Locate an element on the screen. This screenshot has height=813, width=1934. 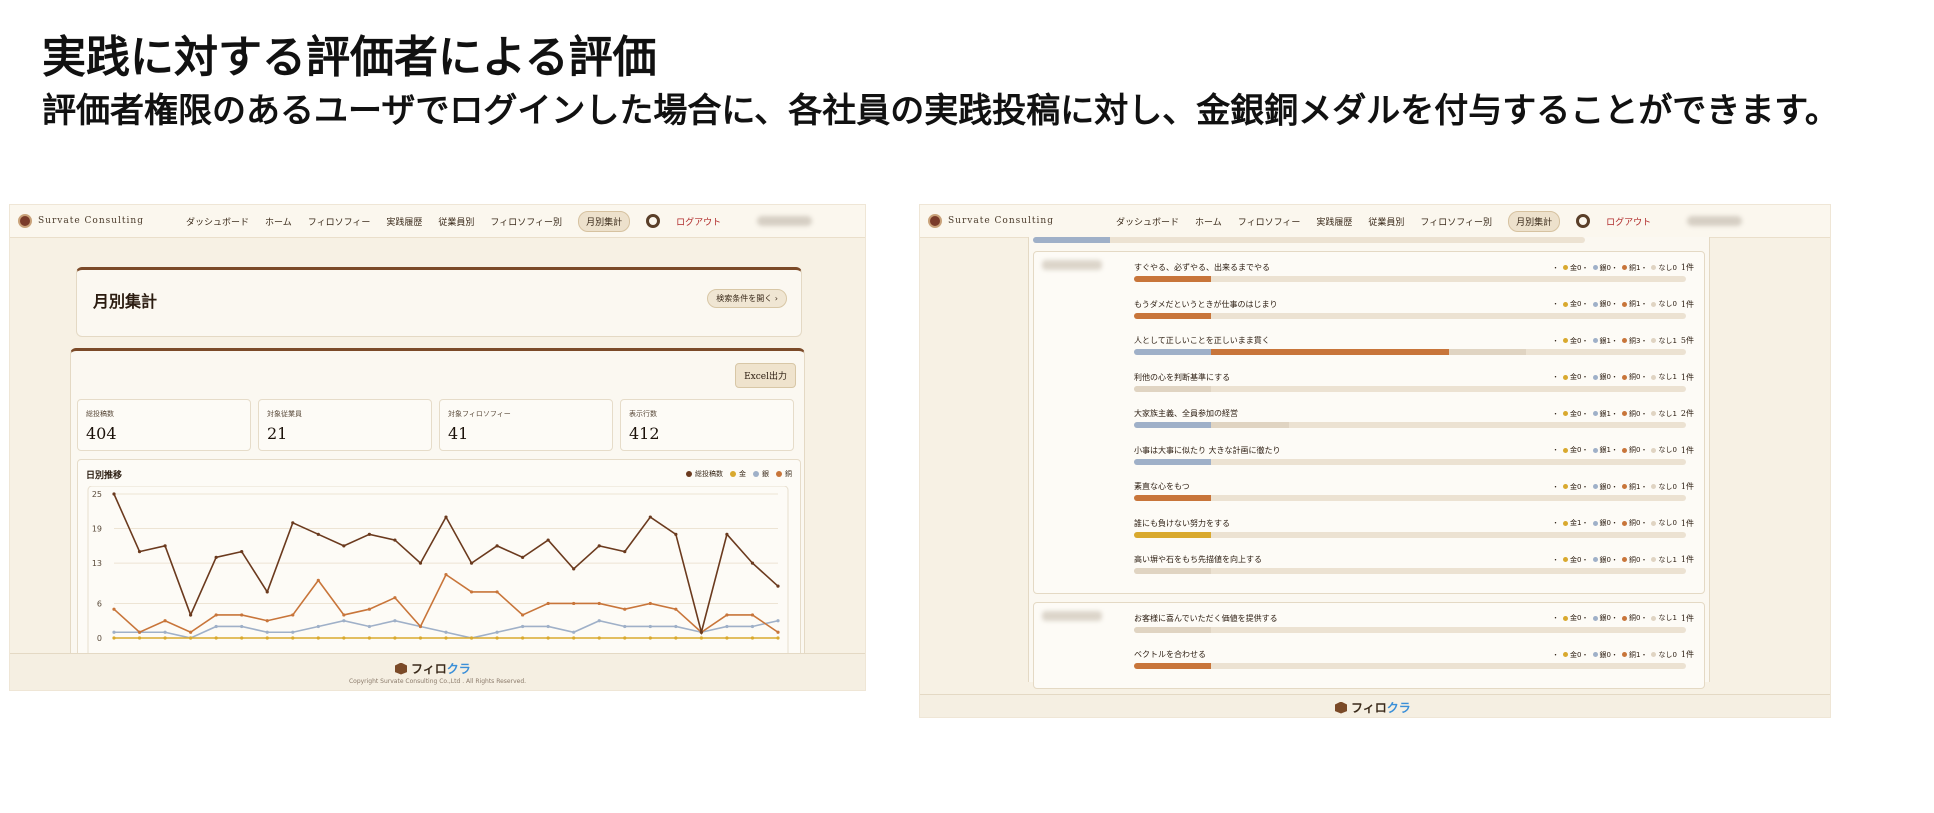
user-avatar is located at coordinates (785, 221).